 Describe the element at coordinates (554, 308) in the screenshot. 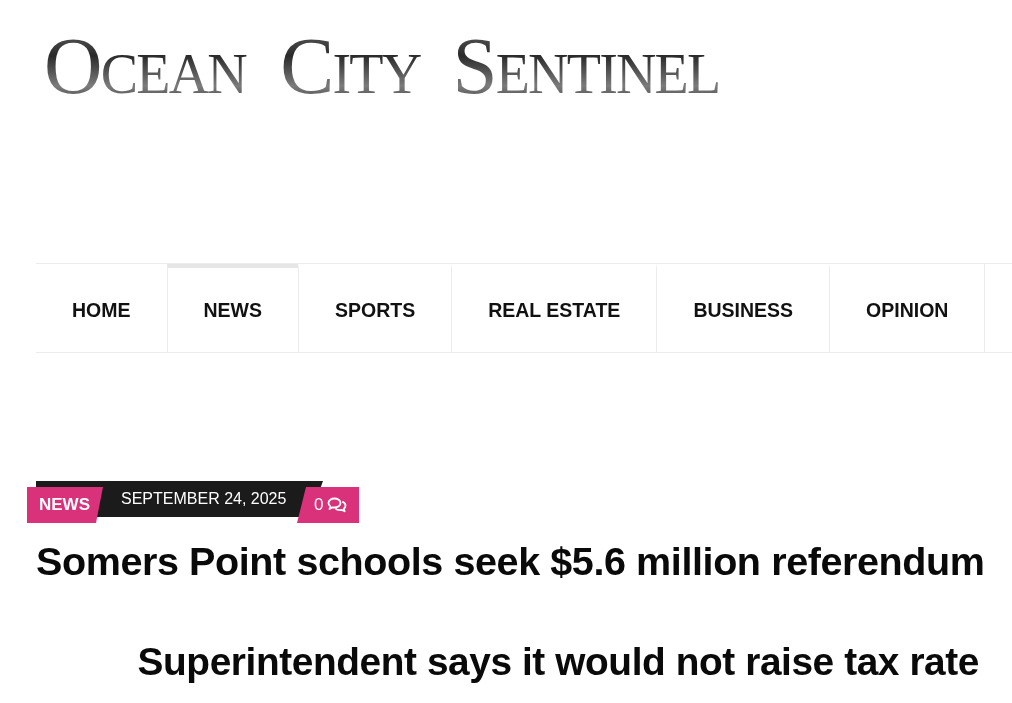

I see `nav-item: REAL ESTATE` at that location.